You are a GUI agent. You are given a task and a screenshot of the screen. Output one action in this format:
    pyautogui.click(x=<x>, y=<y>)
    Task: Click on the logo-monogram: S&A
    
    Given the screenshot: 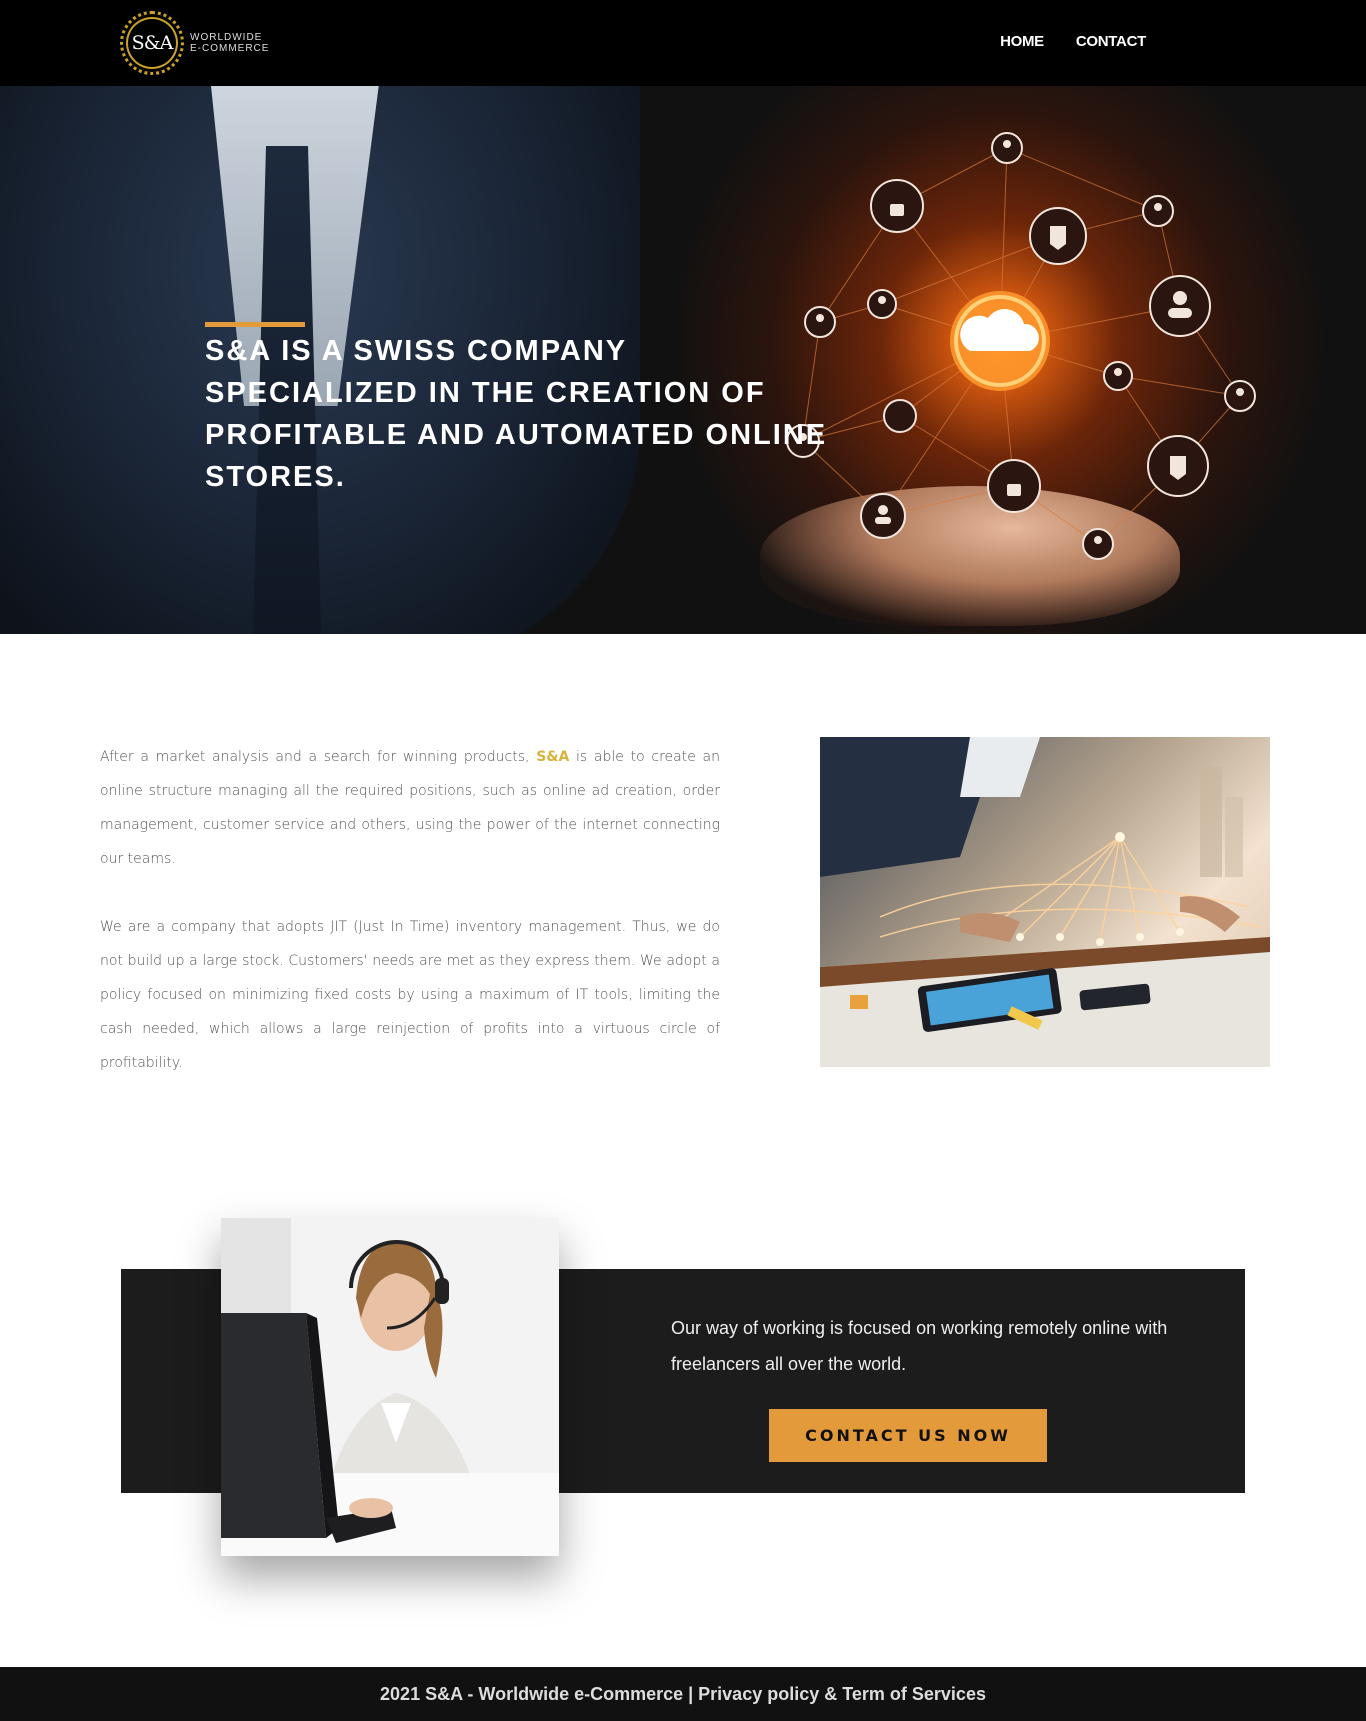 What is the action you would take?
    pyautogui.click(x=152, y=43)
    